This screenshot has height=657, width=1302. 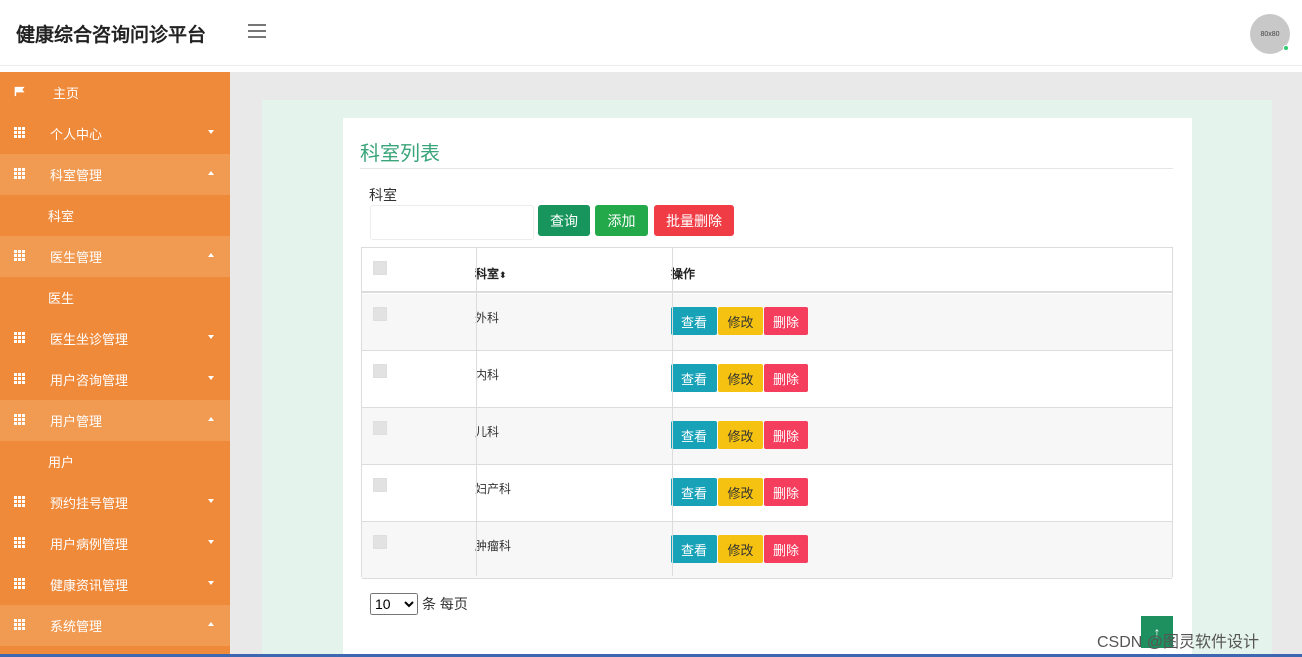 I want to click on sidebar-item-label: 医生坐诊管理, so click(x=89, y=339).